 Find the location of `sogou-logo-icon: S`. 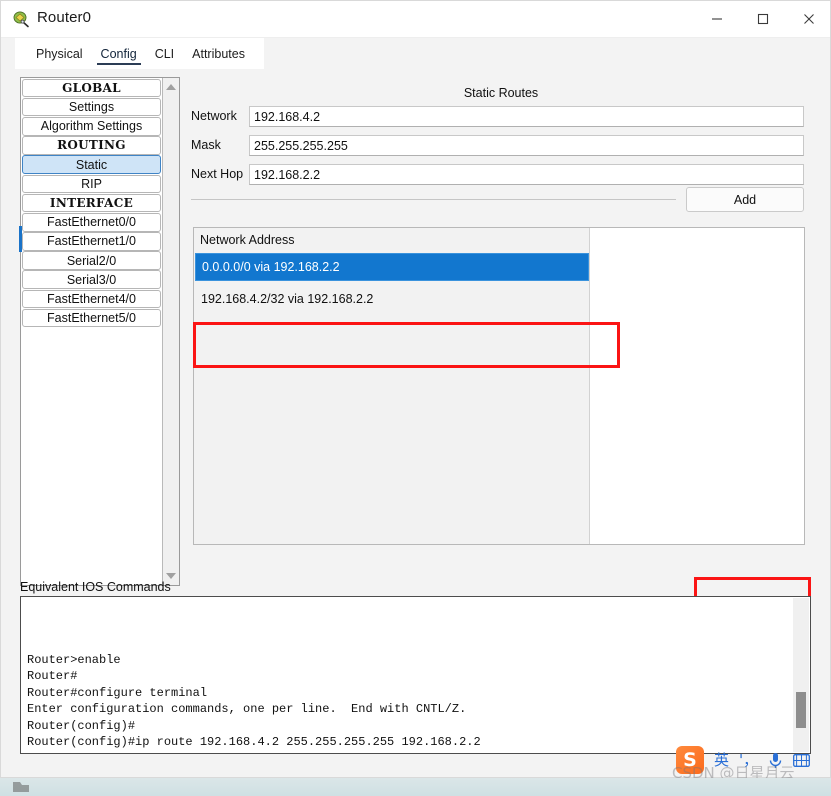

sogou-logo-icon: S is located at coordinates (690, 760).